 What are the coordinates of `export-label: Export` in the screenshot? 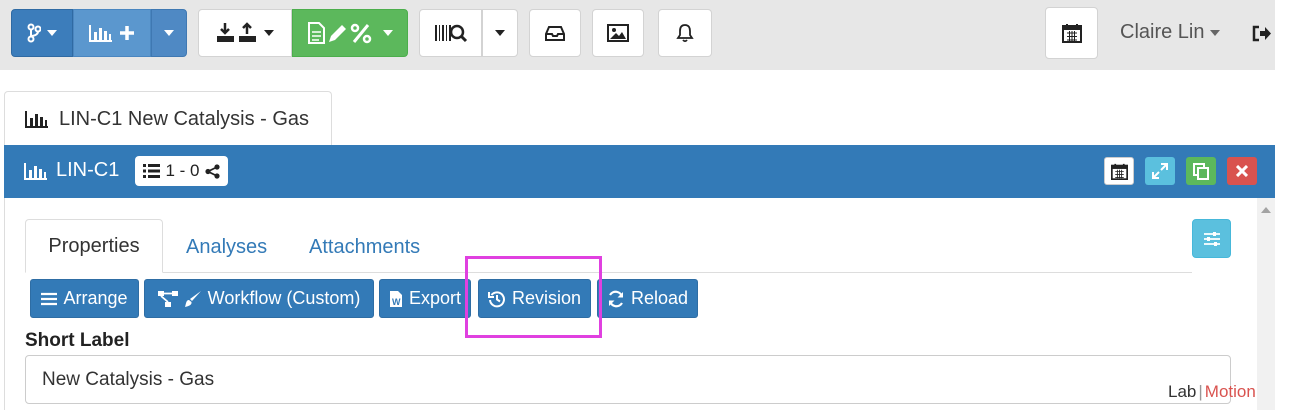 It's located at (435, 298).